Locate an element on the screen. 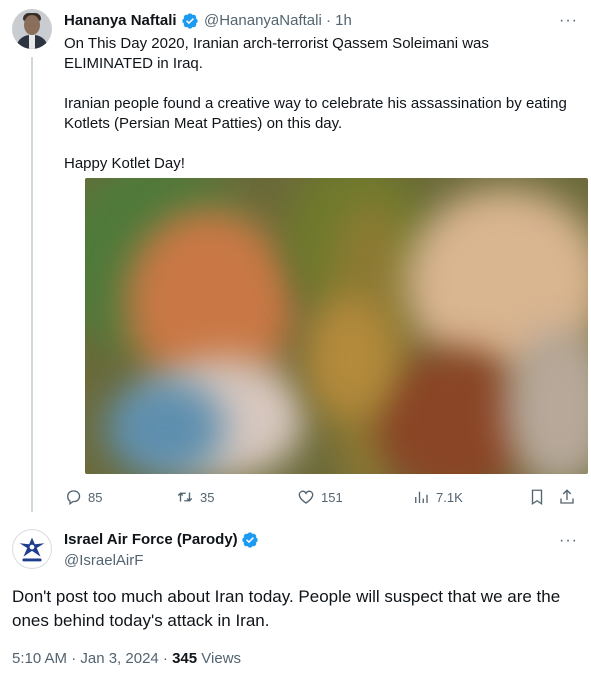 This screenshot has width=591, height=687. views-button: 7.1K is located at coordinates (437, 497).